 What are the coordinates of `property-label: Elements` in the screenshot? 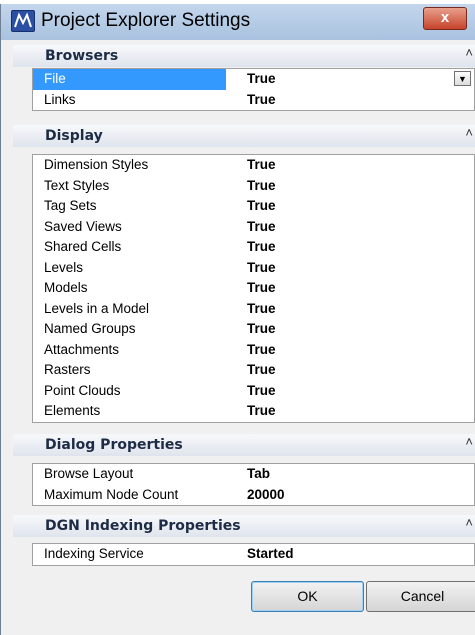 It's located at (72, 410).